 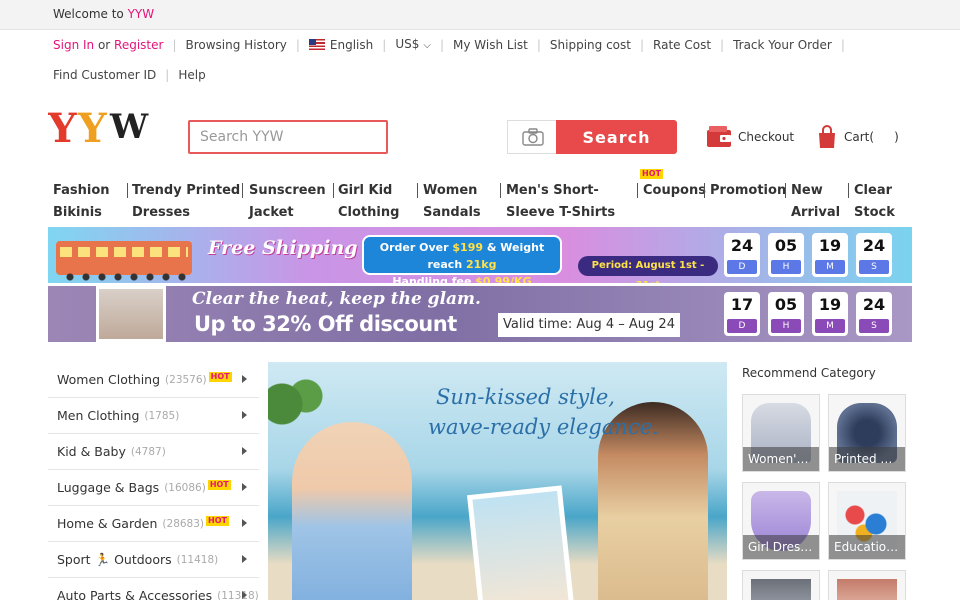 I want to click on currency-selector: US$ ⌵, so click(x=413, y=45).